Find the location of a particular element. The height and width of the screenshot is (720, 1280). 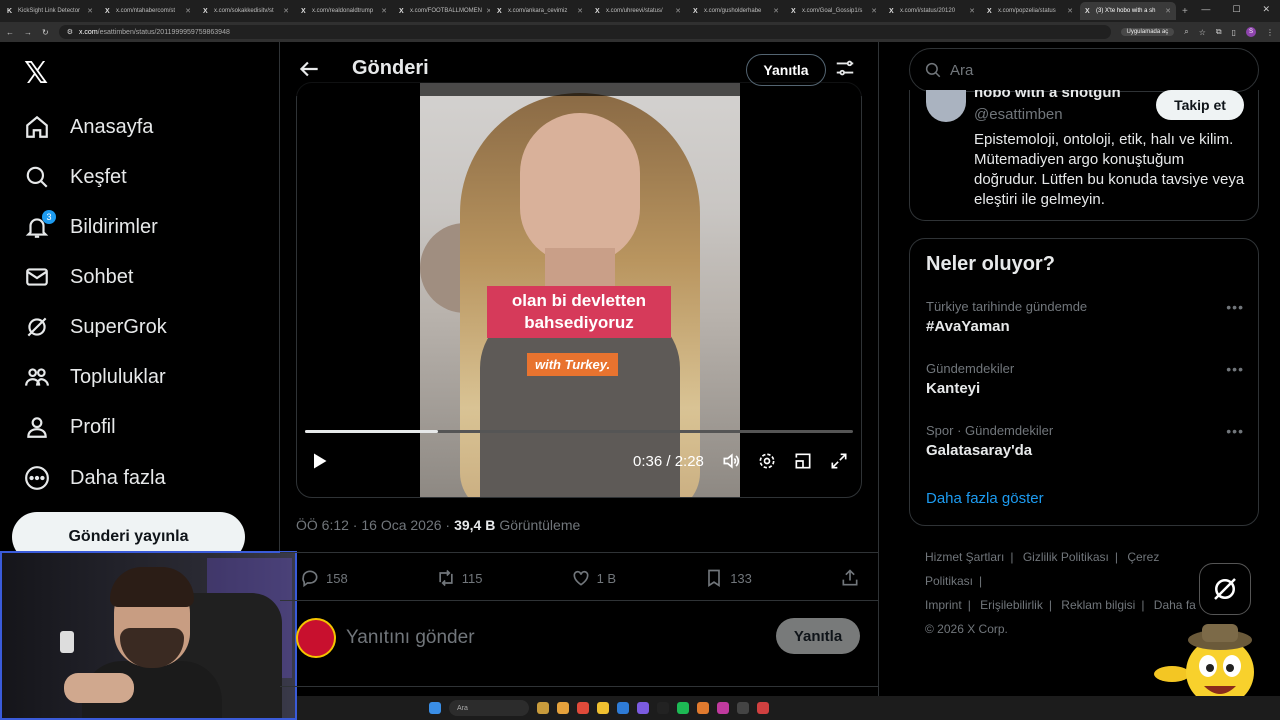

volume-icon is located at coordinates (731, 461).